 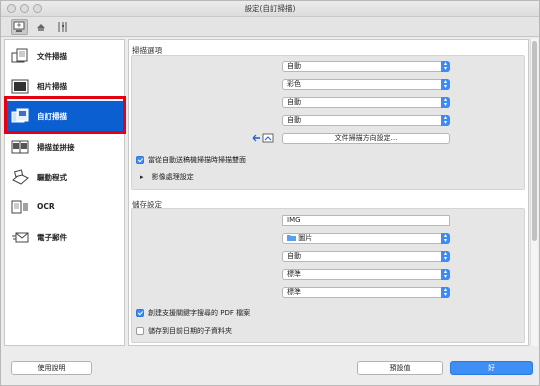 What do you see at coordinates (52, 177) in the screenshot?
I see `sidebar-item-label: 驅動程式` at bounding box center [52, 177].